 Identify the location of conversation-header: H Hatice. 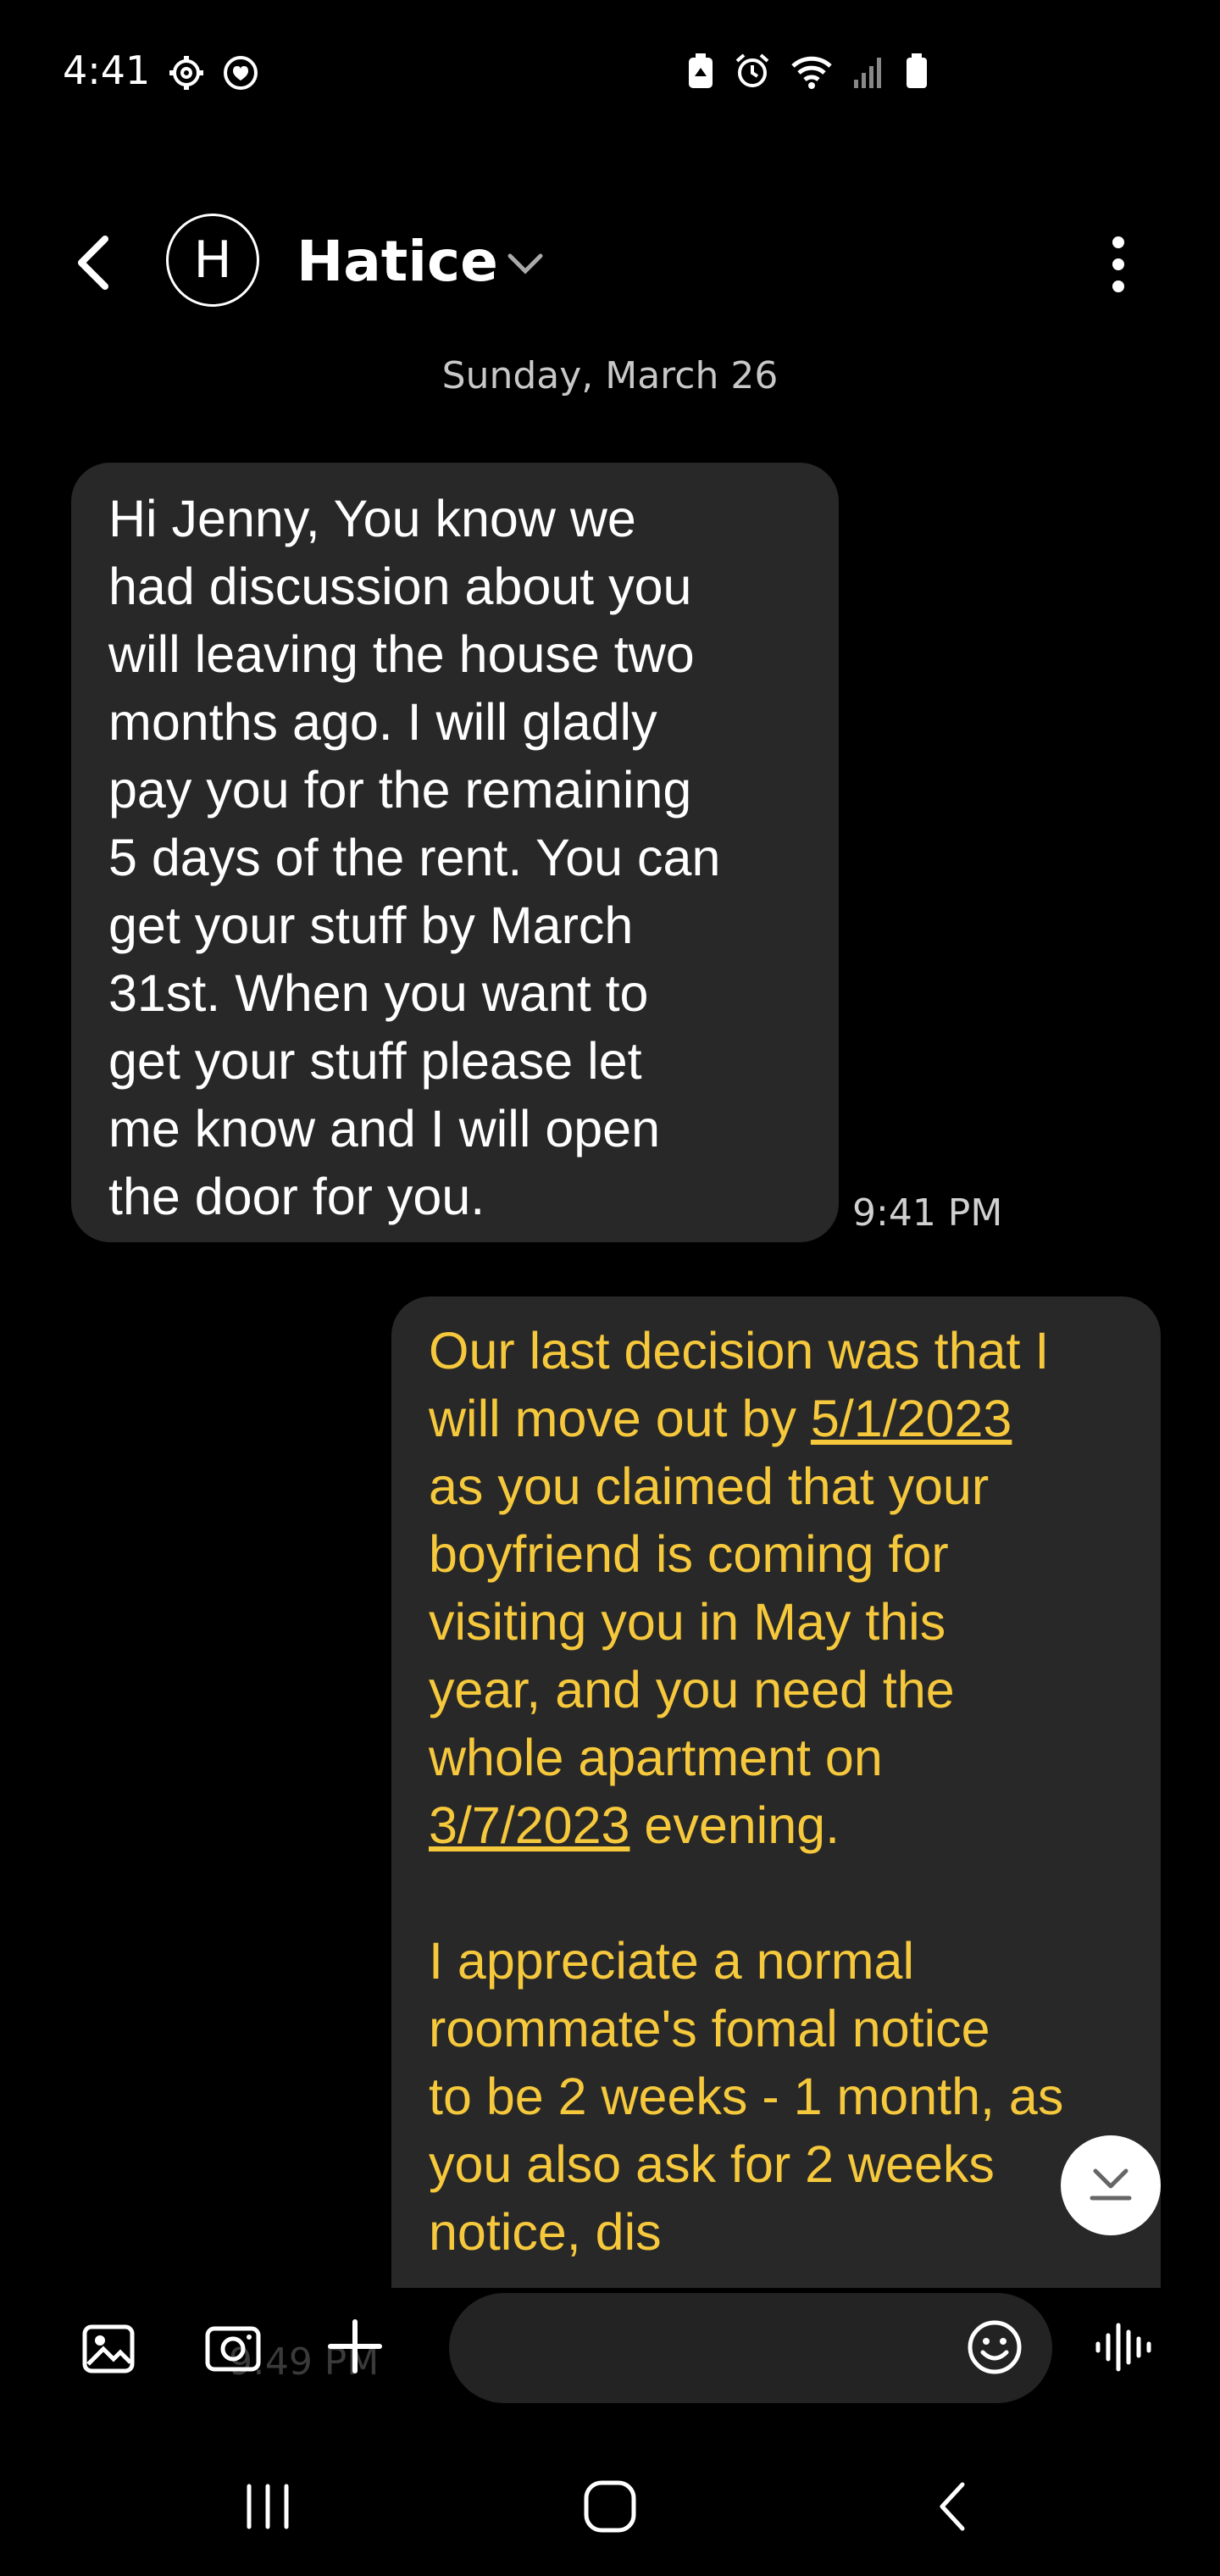
(610, 262).